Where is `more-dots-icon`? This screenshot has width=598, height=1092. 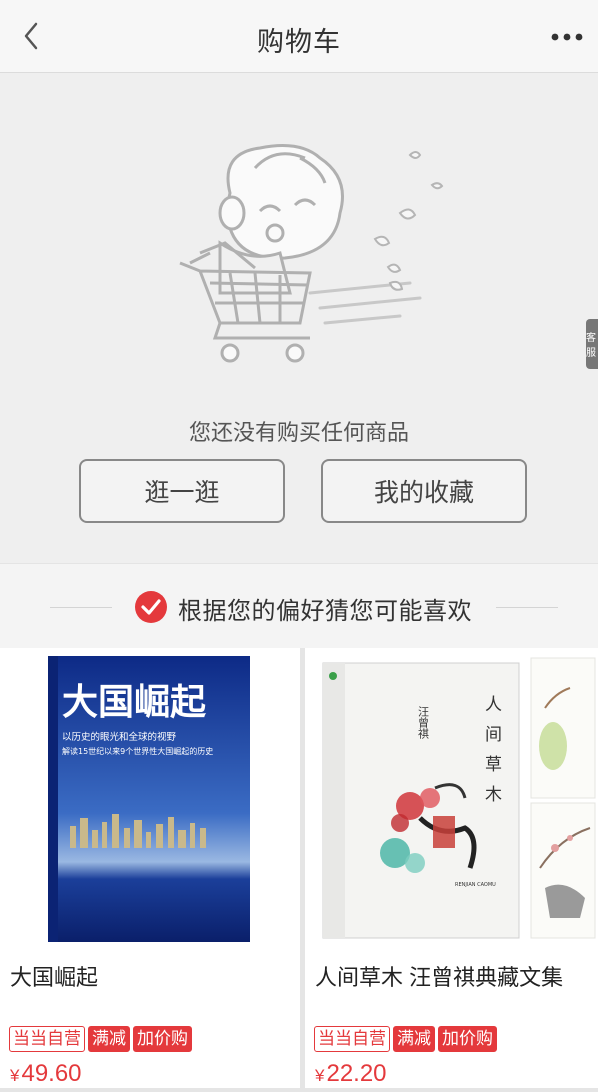 more-dots-icon is located at coordinates (567, 37).